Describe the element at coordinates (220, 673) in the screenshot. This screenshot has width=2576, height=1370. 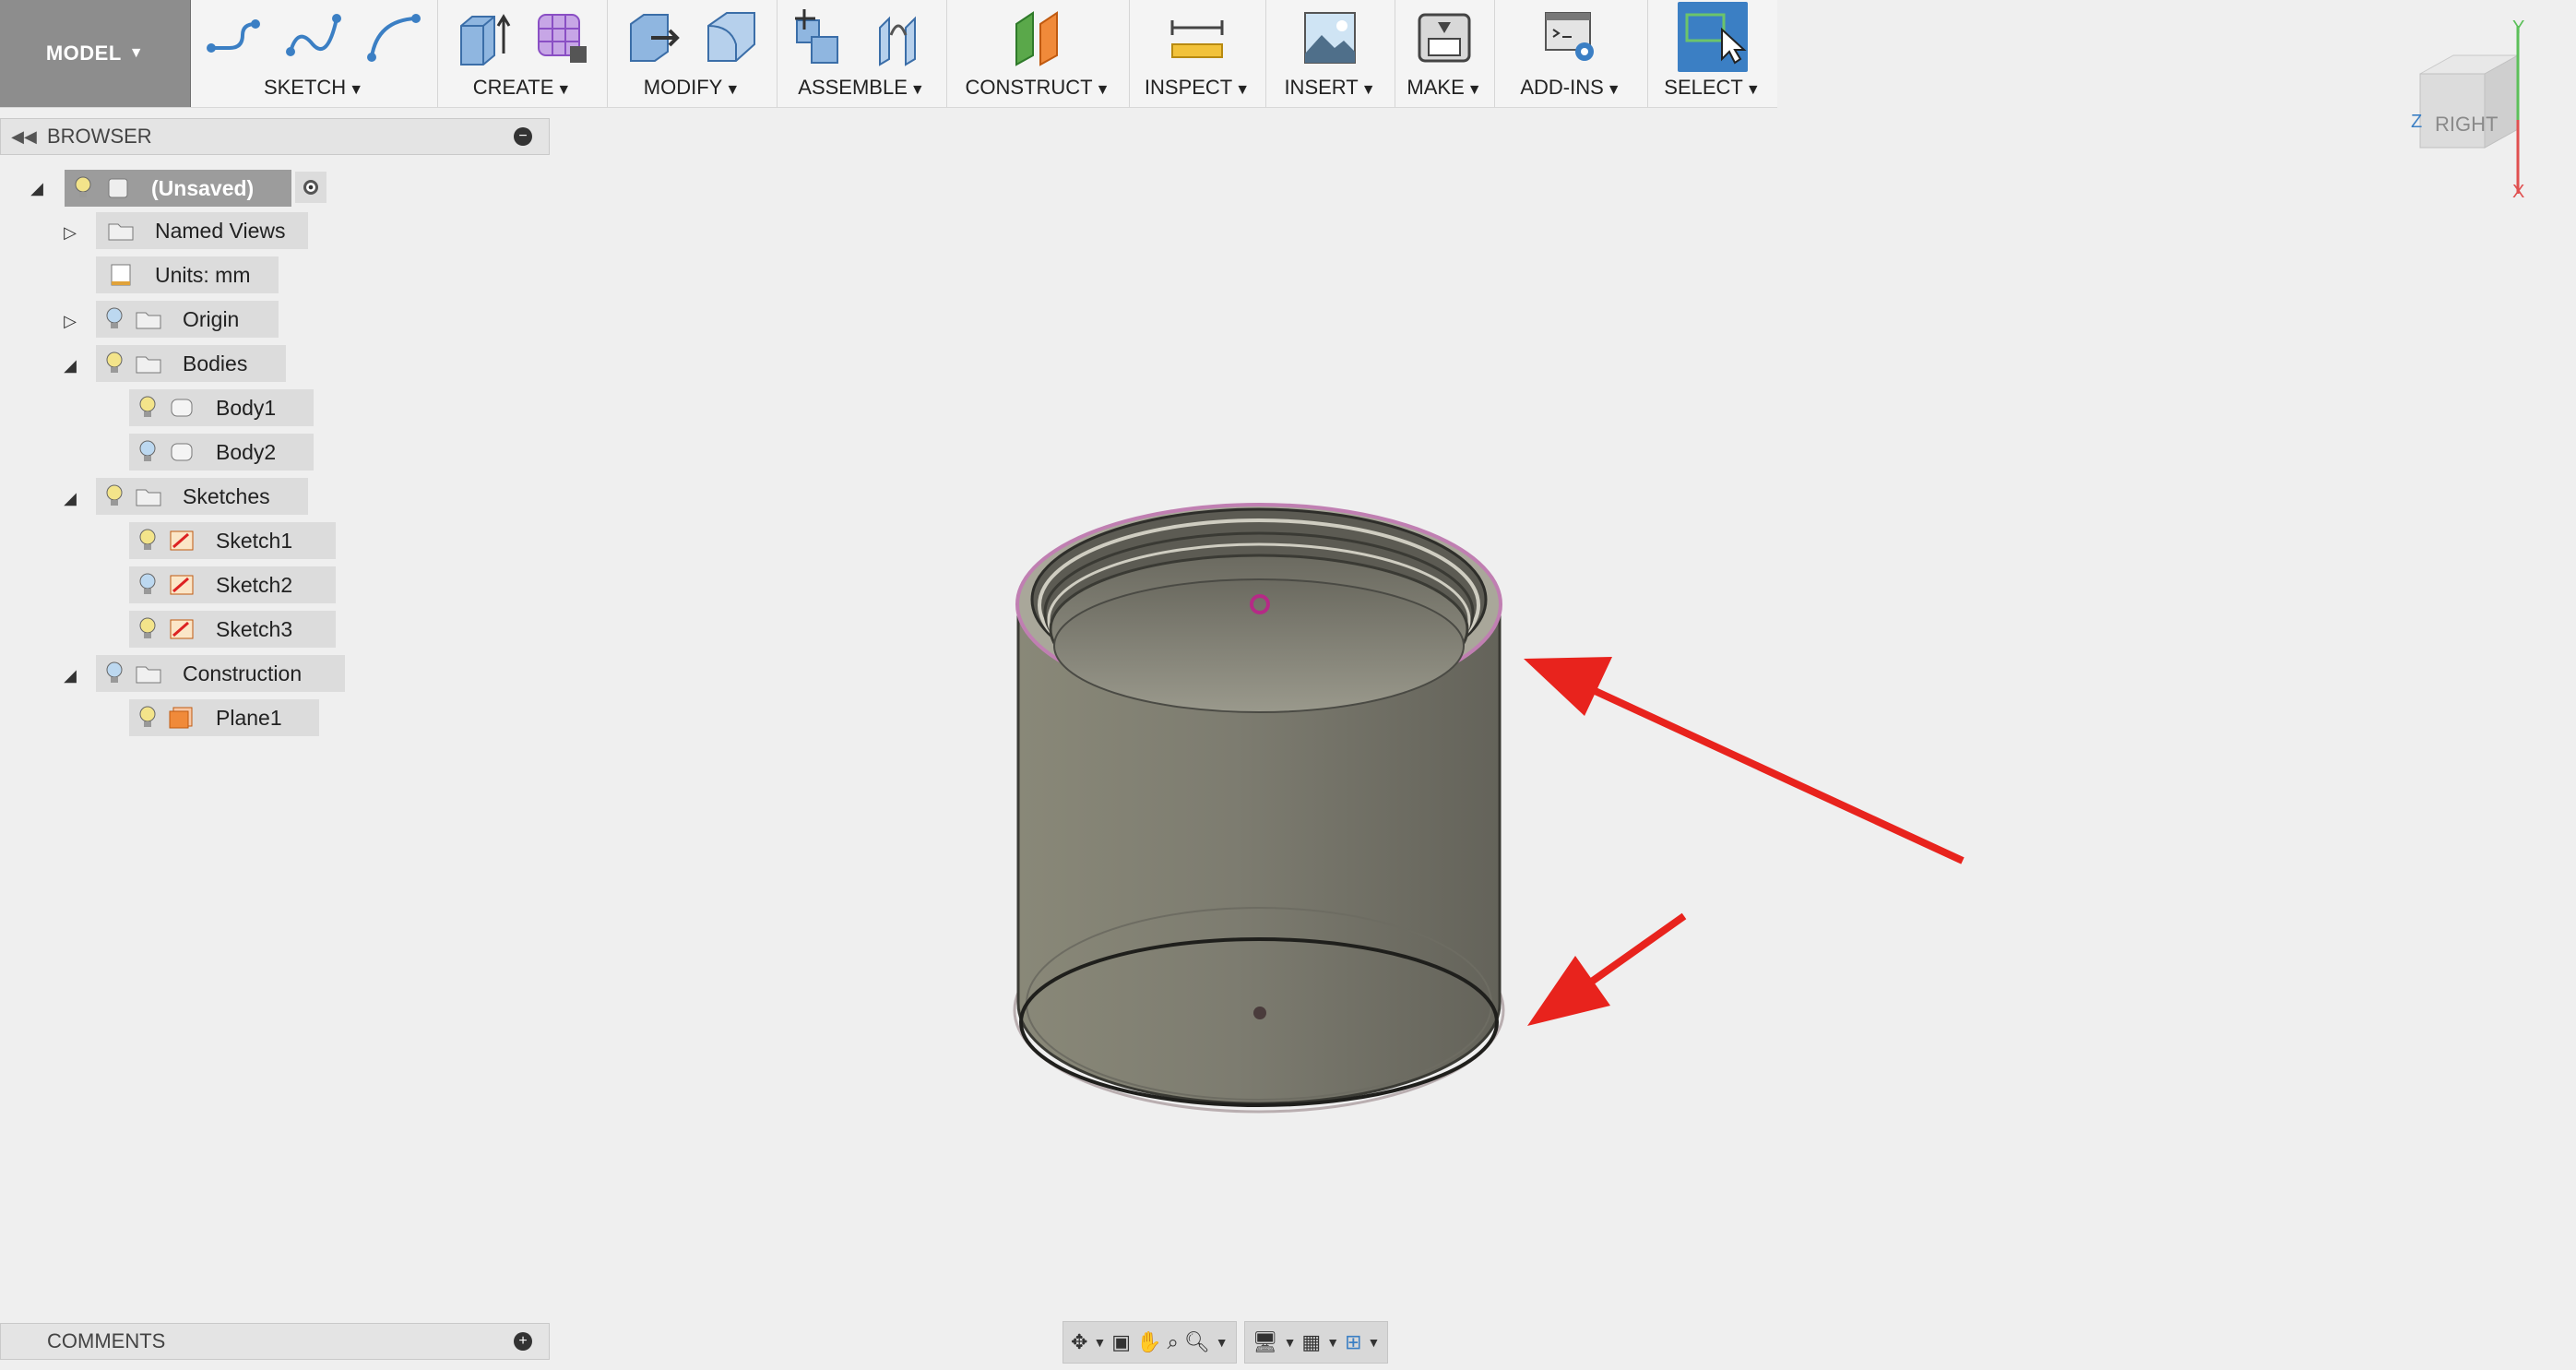
I see `browser-item-construction: Construction` at that location.